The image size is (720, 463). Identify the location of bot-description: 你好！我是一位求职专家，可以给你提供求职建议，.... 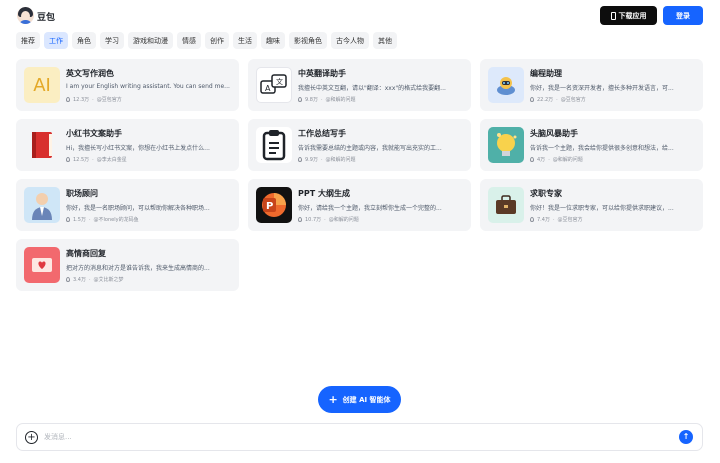
(602, 208).